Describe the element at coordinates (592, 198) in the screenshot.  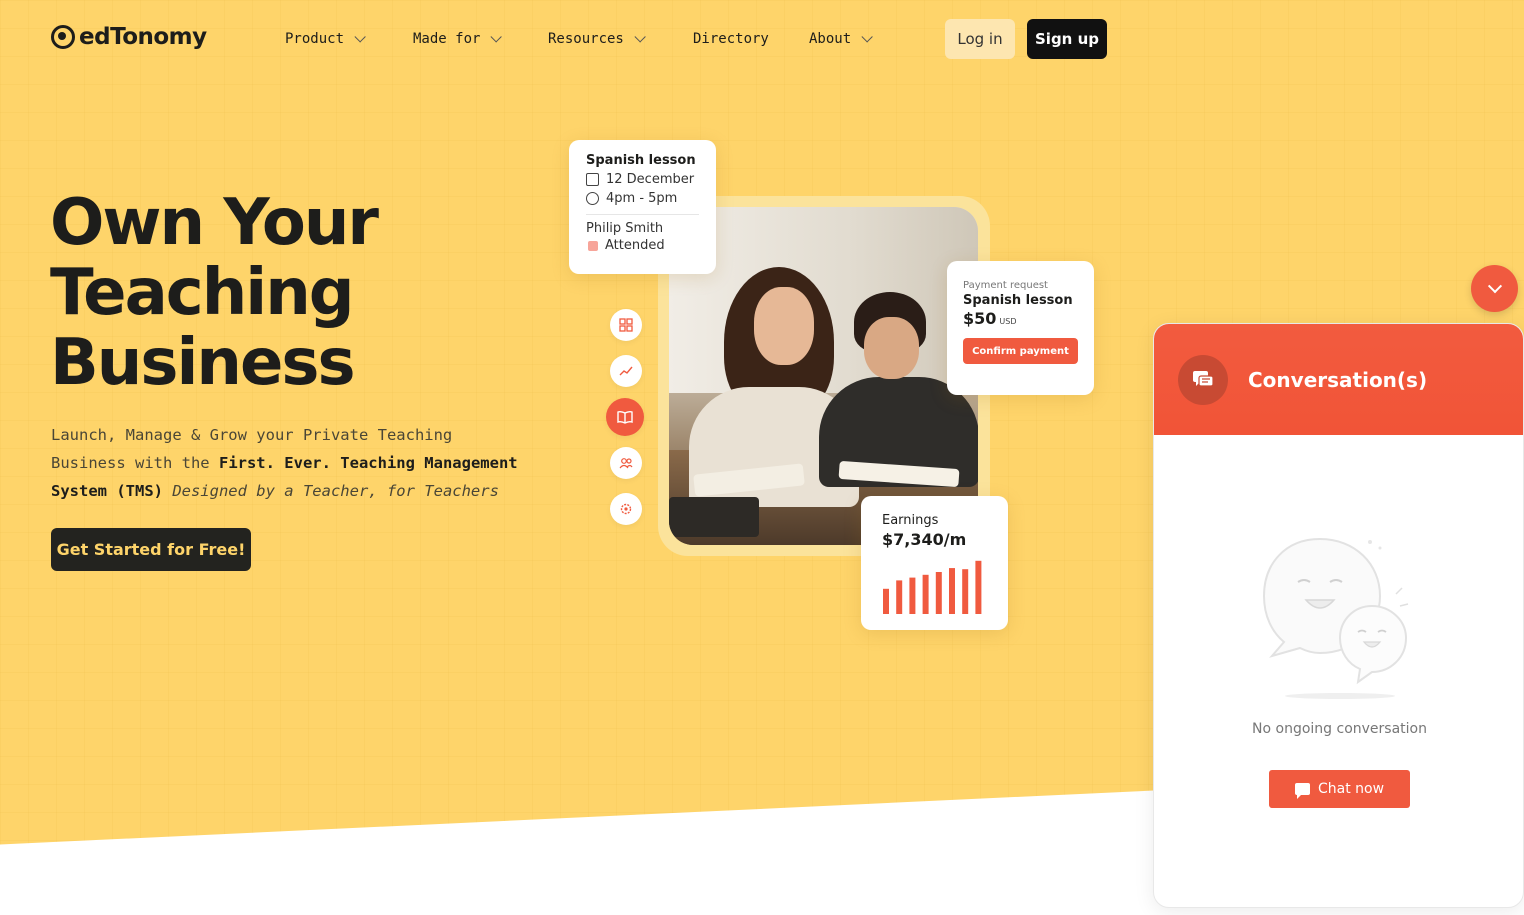
I see `clock-icon` at that location.